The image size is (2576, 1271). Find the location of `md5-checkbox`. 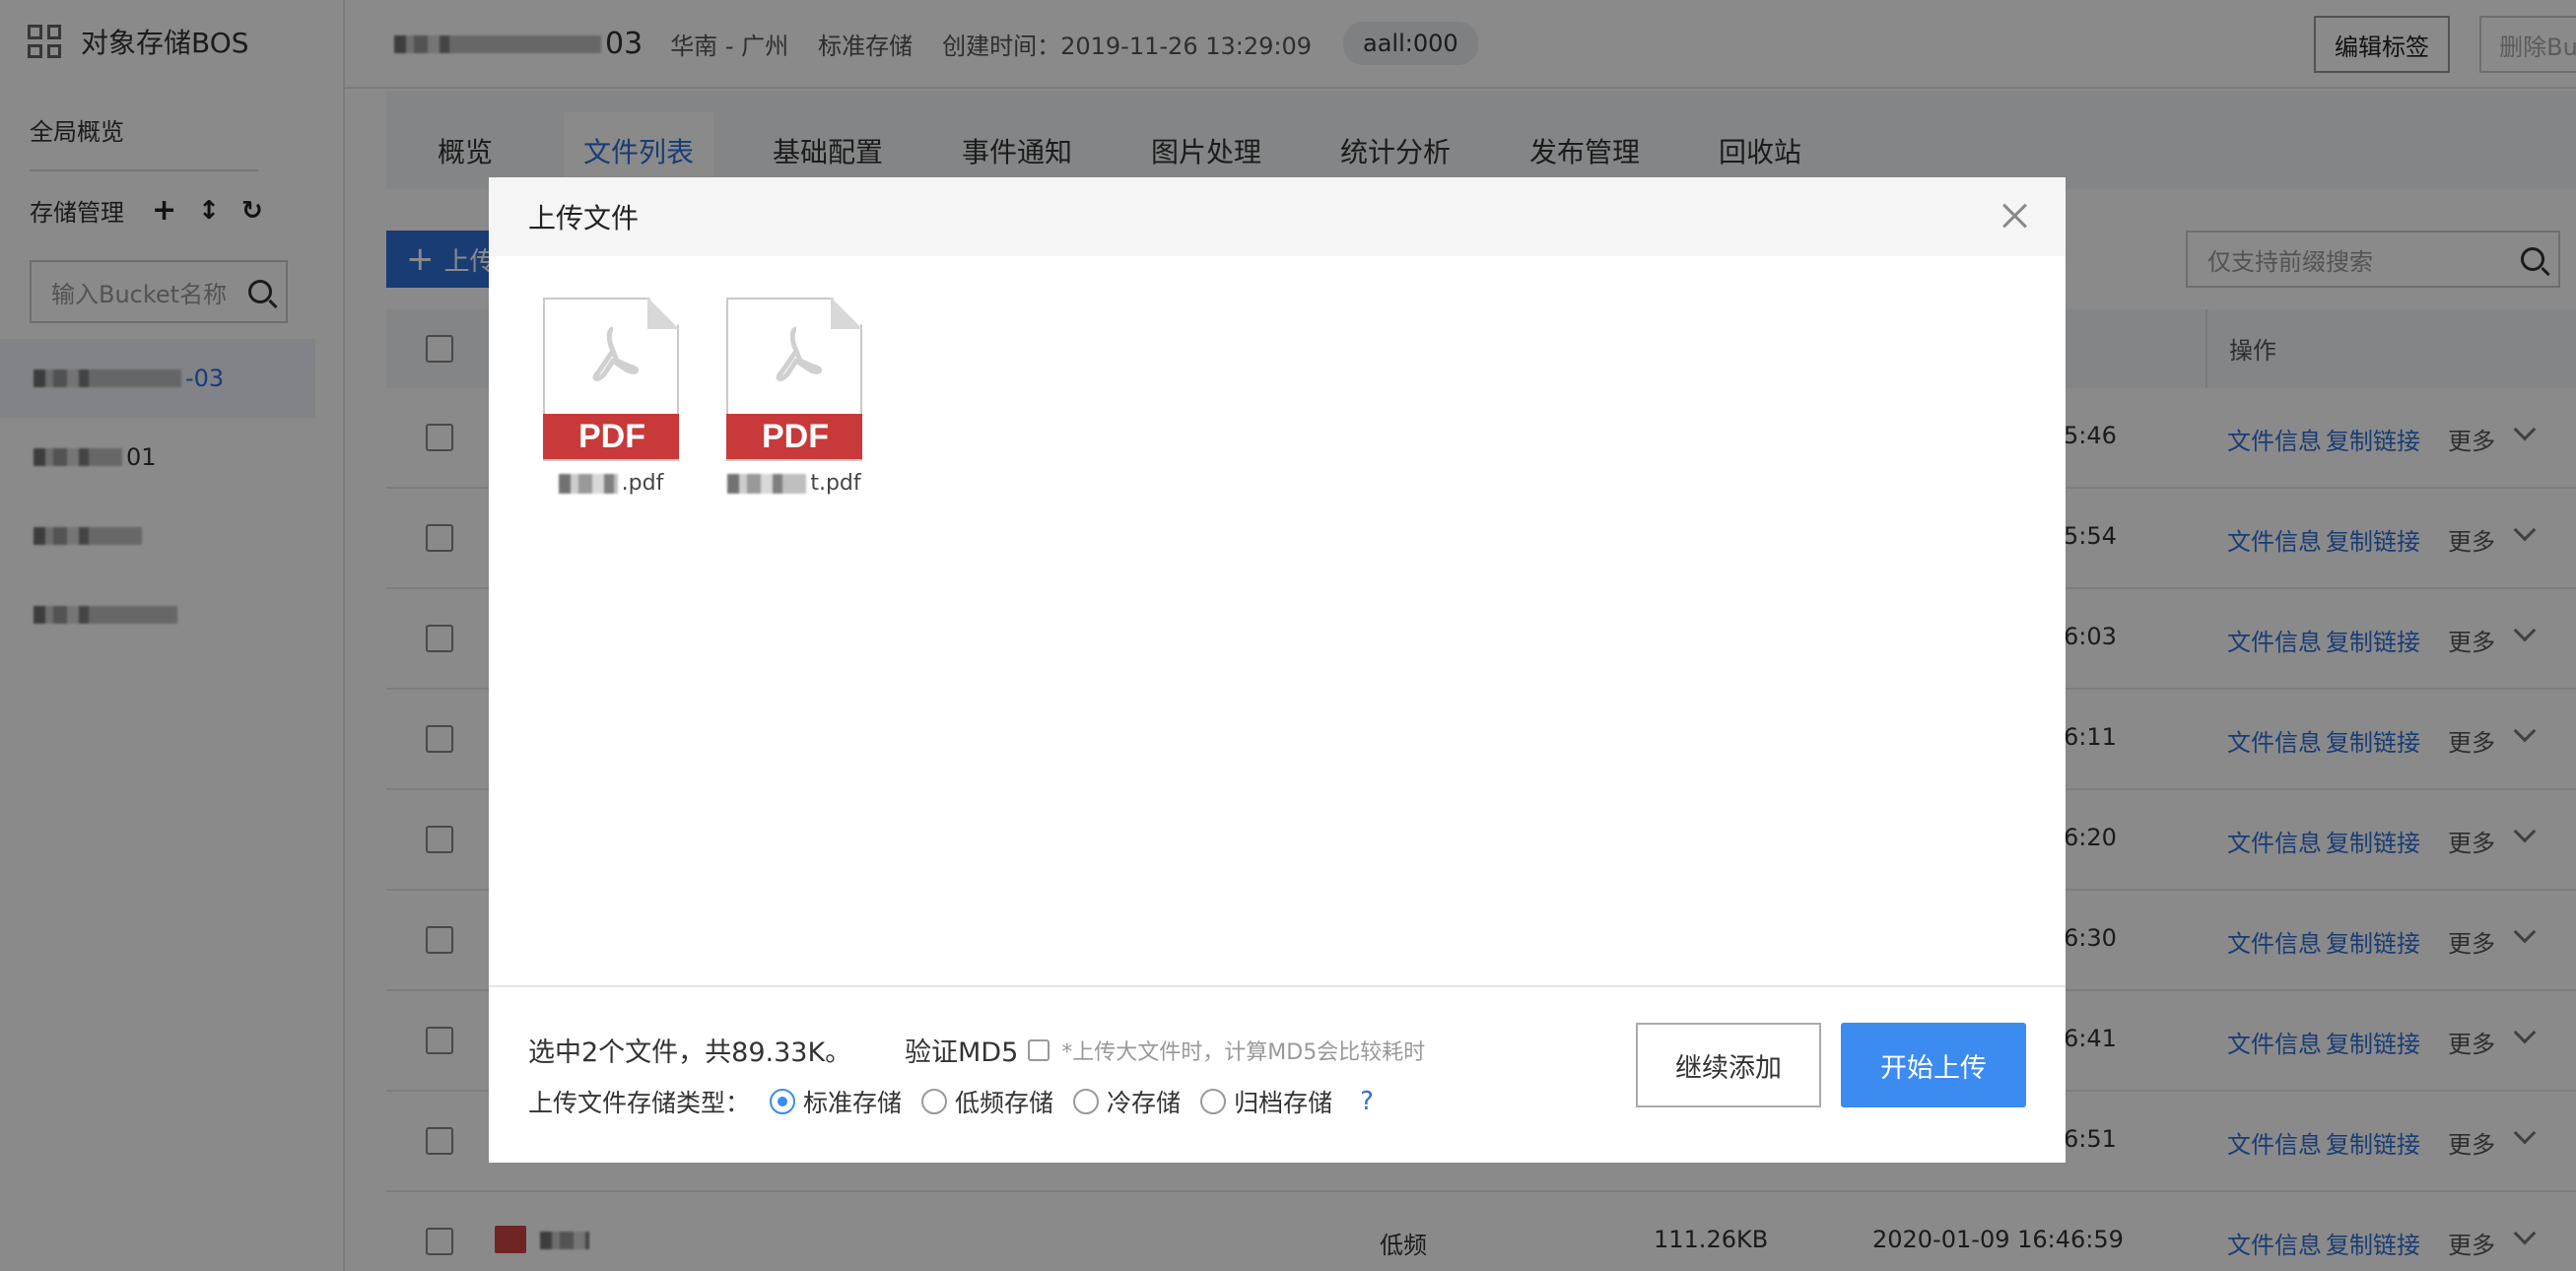

md5-checkbox is located at coordinates (1039, 1049).